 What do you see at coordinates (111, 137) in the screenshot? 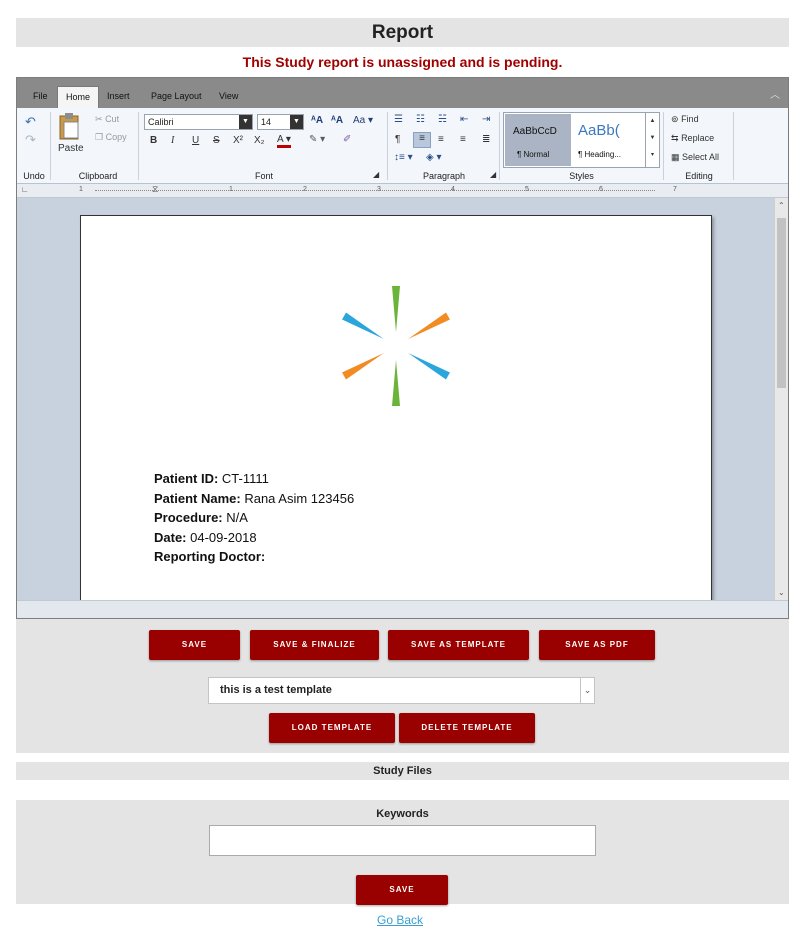
I see `copy-button: ❐ Copy` at bounding box center [111, 137].